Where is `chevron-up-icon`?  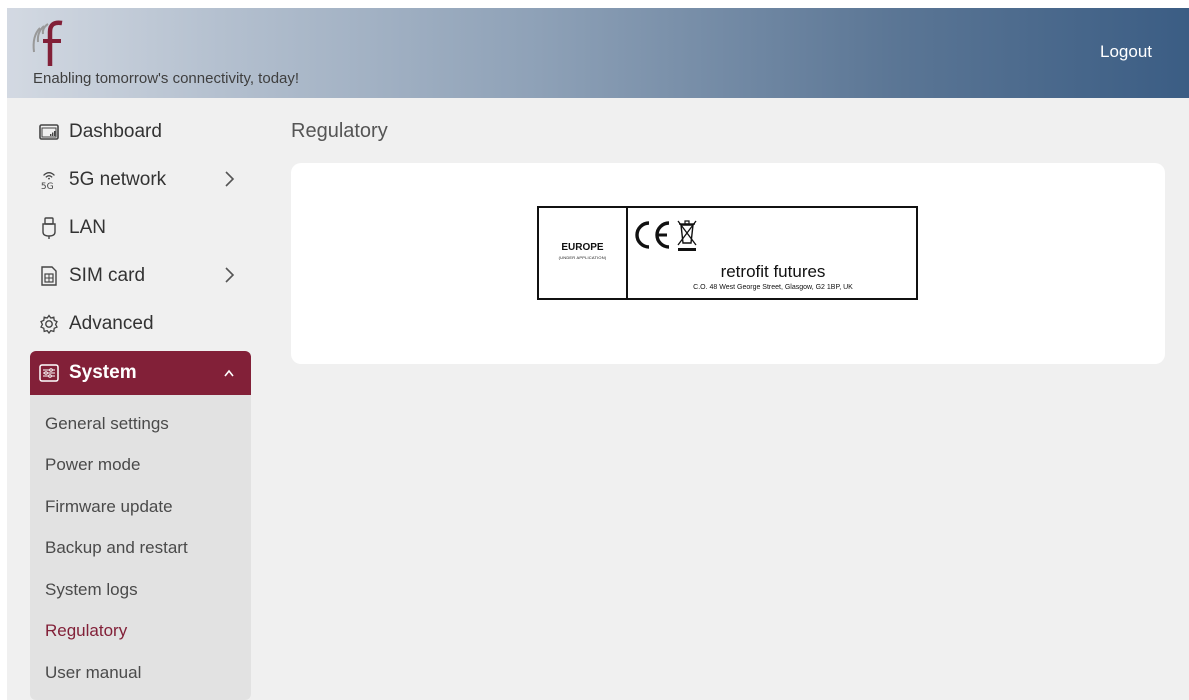
chevron-up-icon is located at coordinates (229, 373).